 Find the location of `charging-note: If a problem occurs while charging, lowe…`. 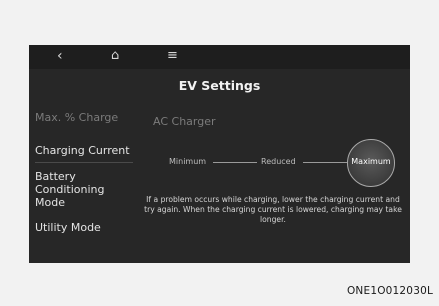

charging-note: If a problem occurs while charging, lowe… is located at coordinates (273, 209).